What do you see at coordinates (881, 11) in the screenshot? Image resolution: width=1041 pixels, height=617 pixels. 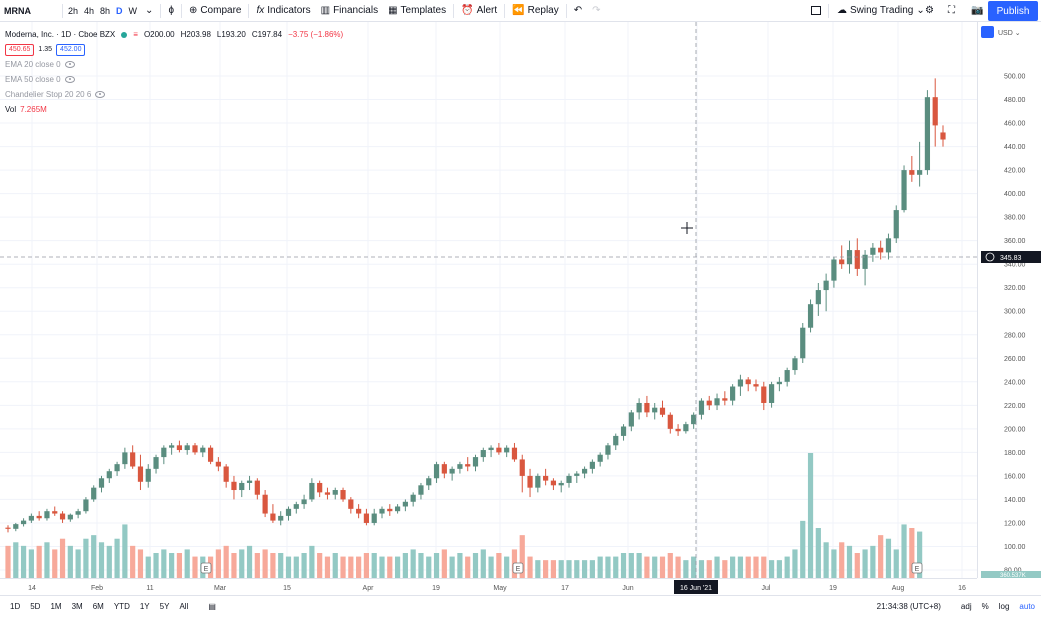 I see `layout-menu: ☁ Swing Trading ⌄` at bounding box center [881, 11].